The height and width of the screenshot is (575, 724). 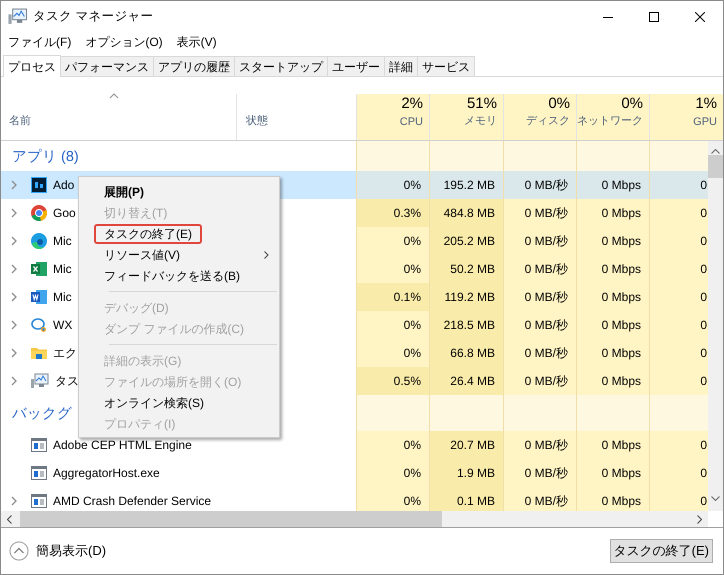 I want to click on tab: スタートアップ, so click(x=281, y=66).